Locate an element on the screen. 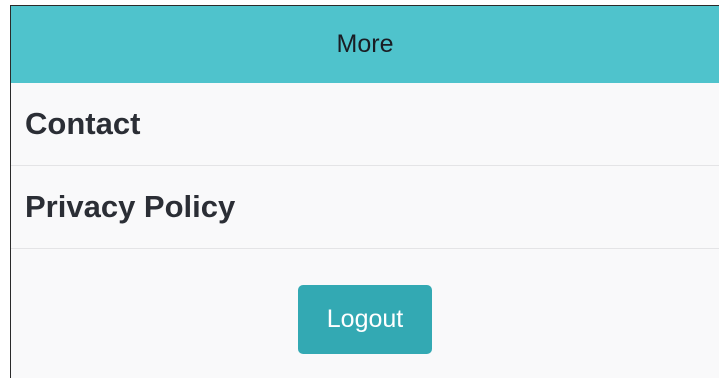 The width and height of the screenshot is (719, 378). page-title: More is located at coordinates (365, 44).